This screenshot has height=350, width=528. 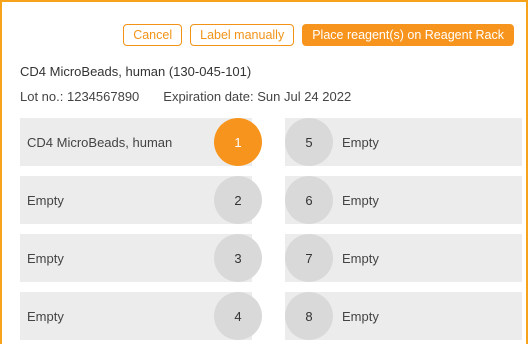 What do you see at coordinates (257, 96) in the screenshot?
I see `expiration-date: Expiration date: Sun Jul 24 2022` at bounding box center [257, 96].